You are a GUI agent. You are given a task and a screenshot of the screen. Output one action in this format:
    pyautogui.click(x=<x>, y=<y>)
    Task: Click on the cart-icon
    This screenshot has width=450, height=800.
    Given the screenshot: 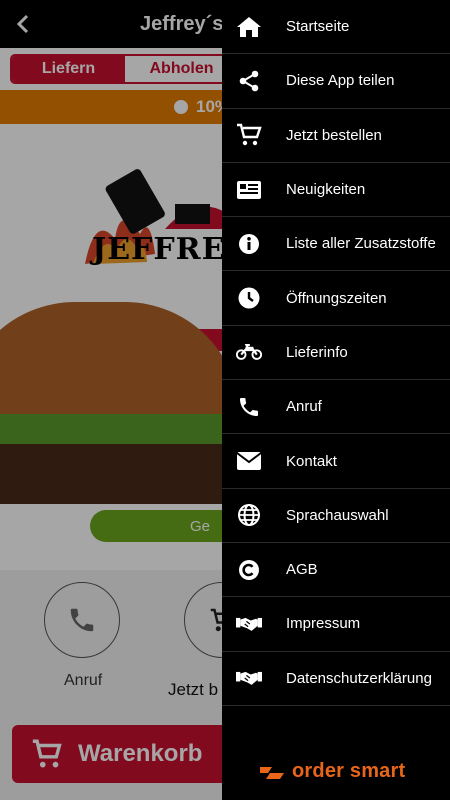 What is the action you would take?
    pyautogui.click(x=249, y=135)
    